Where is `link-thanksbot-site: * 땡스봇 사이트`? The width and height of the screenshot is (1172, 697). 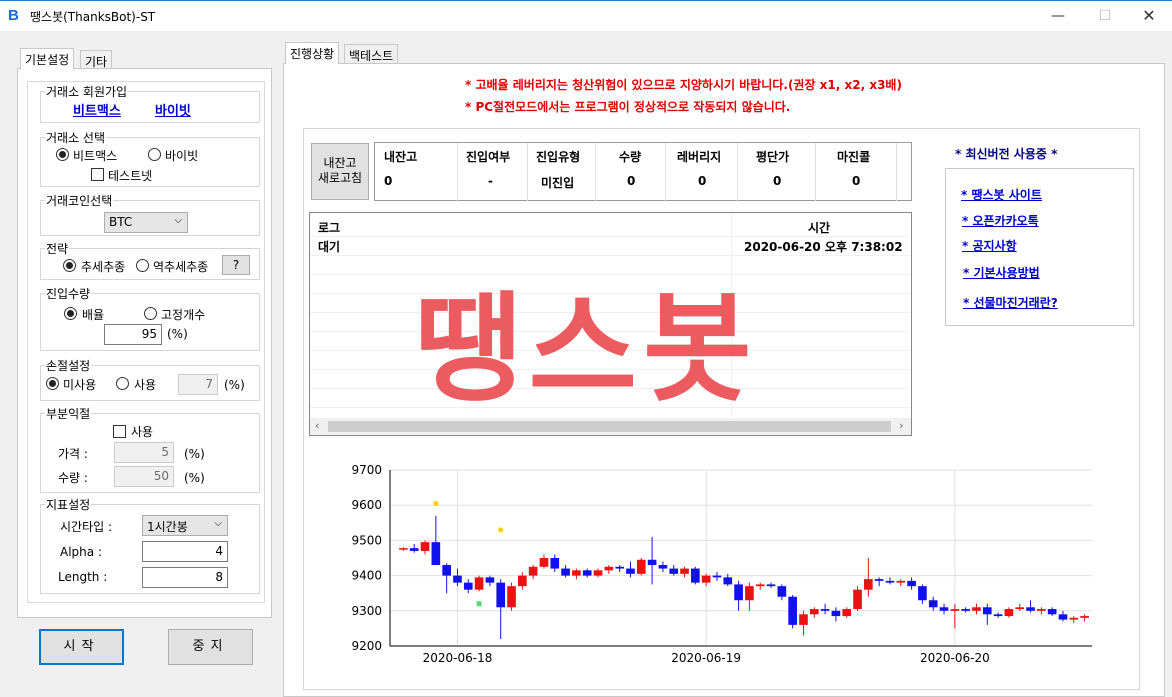
link-thanksbot-site: * 땡스봇 사이트 is located at coordinates (1001, 194).